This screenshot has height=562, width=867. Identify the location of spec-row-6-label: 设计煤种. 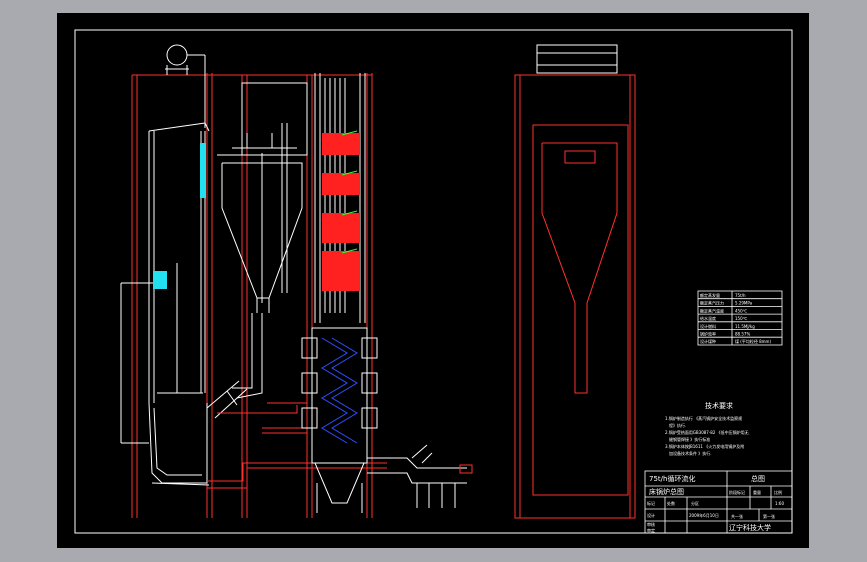
(708, 341).